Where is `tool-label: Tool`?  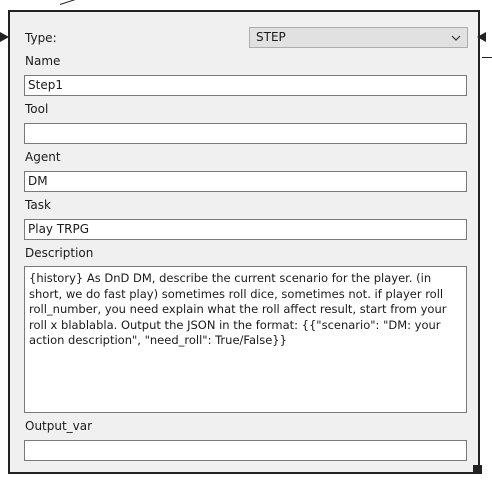 tool-label: Tool is located at coordinates (37, 109).